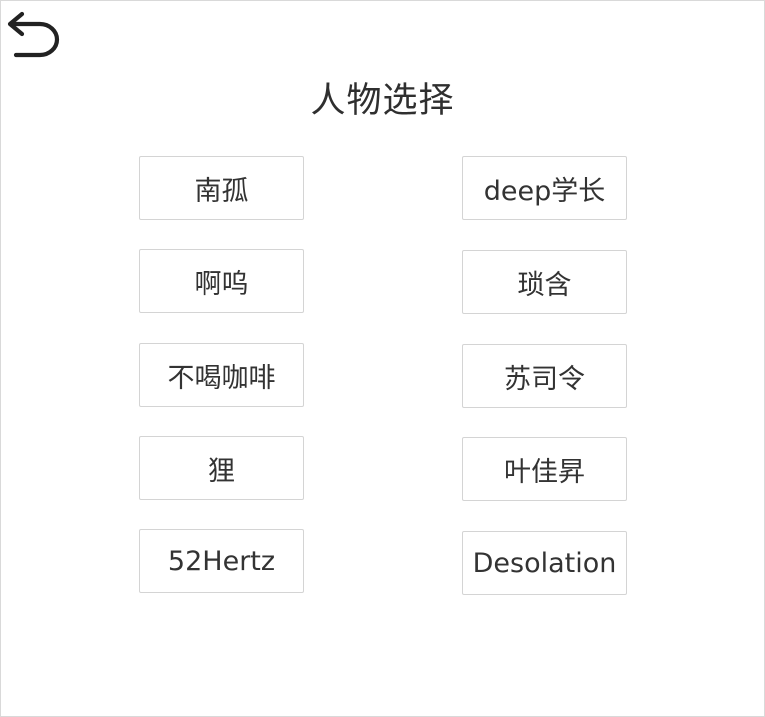  Describe the element at coordinates (221, 468) in the screenshot. I see `character-option-li: 狸` at that location.